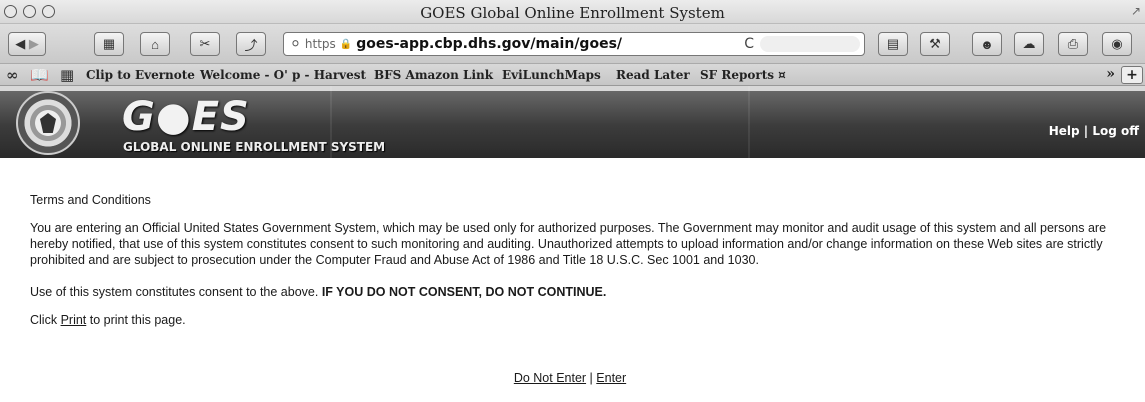 Image resolution: width=1145 pixels, height=402 pixels. Describe the element at coordinates (551, 75) in the screenshot. I see `bookmark-item: EviLunchMaps` at that location.